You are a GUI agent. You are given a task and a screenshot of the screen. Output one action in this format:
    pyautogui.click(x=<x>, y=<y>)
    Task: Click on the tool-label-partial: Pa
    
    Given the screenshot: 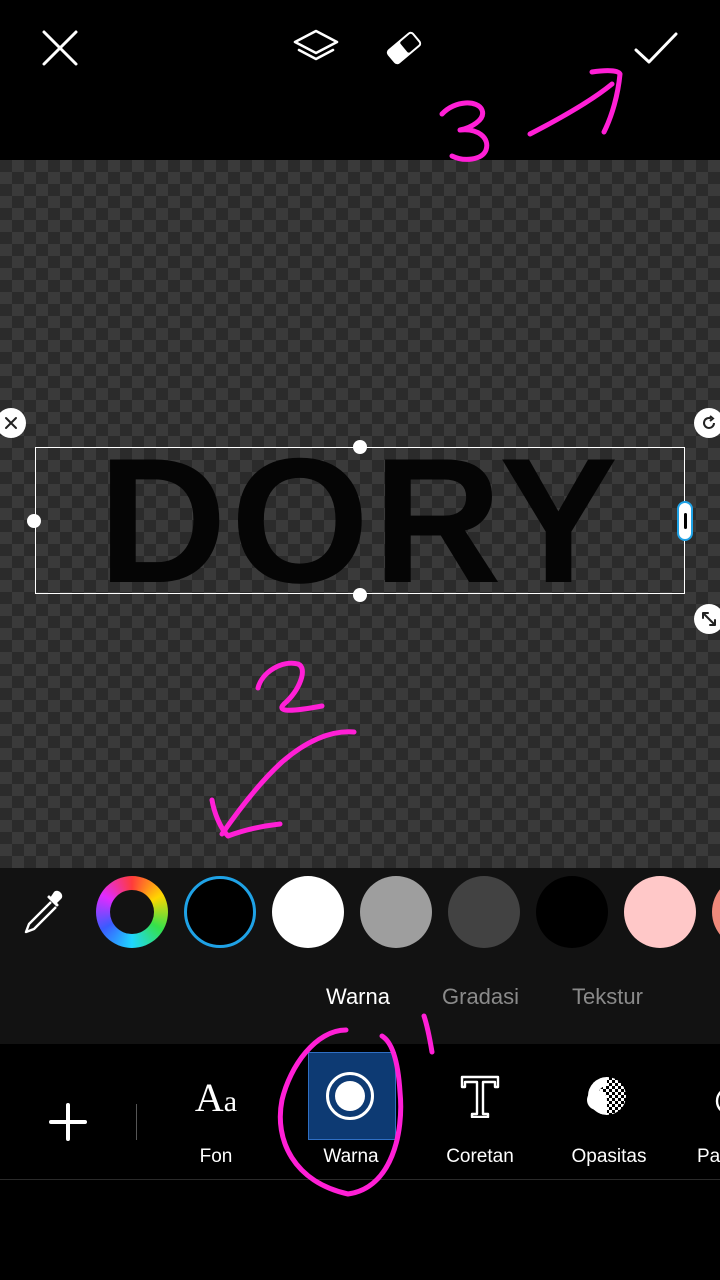 What is the action you would take?
    pyautogui.click(x=708, y=1156)
    